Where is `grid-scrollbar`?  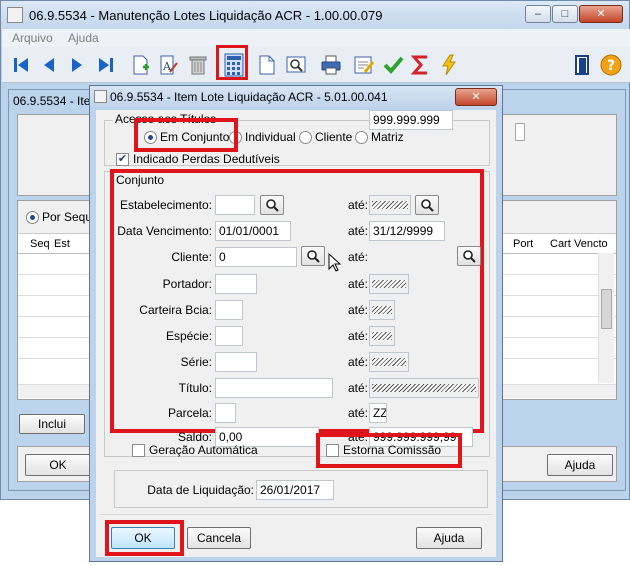 grid-scrollbar is located at coordinates (606, 318).